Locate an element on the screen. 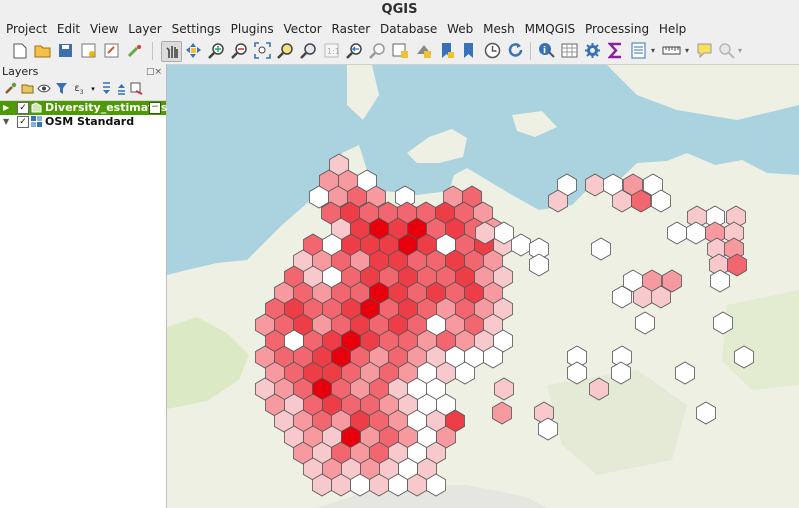 The image size is (799, 508). temporal-controller-icon is located at coordinates (492, 50).